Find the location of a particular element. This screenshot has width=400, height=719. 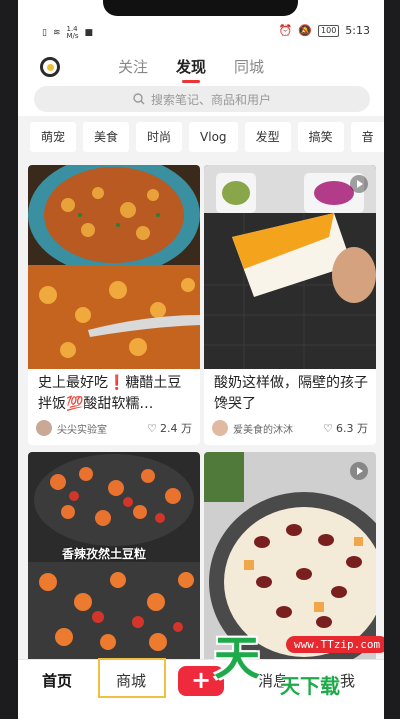

chip-music: 音 is located at coordinates (367, 137).